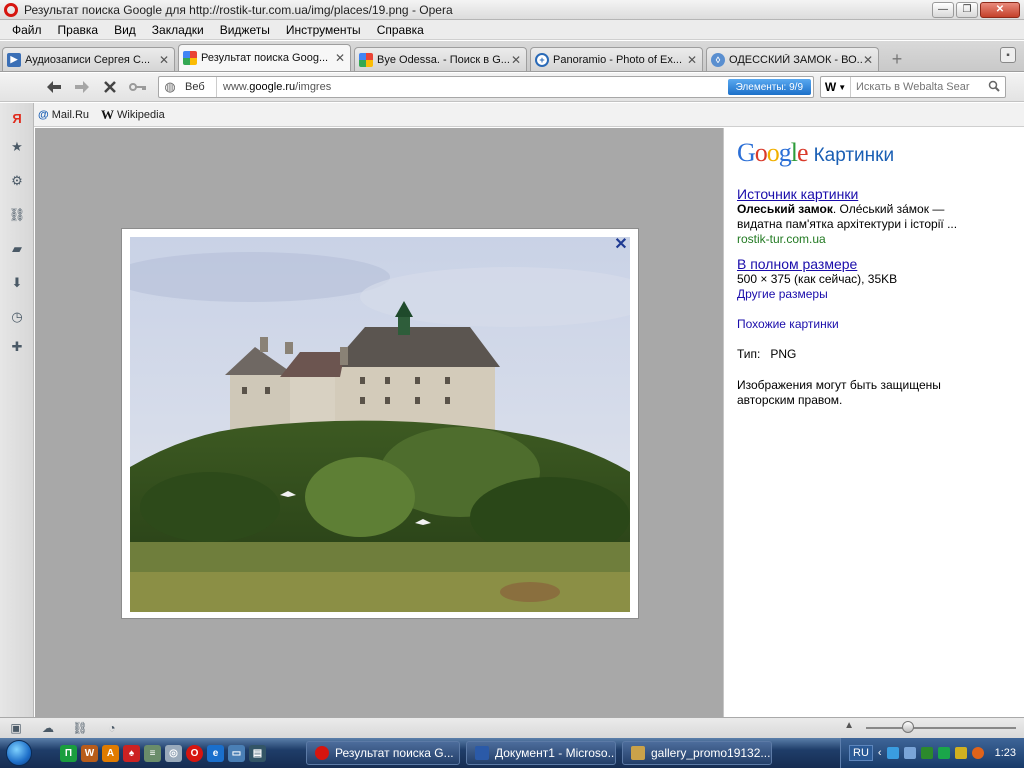 The width and height of the screenshot is (1024, 768). What do you see at coordinates (17, 347) in the screenshot?
I see `add-panel-icon: ✚` at bounding box center [17, 347].